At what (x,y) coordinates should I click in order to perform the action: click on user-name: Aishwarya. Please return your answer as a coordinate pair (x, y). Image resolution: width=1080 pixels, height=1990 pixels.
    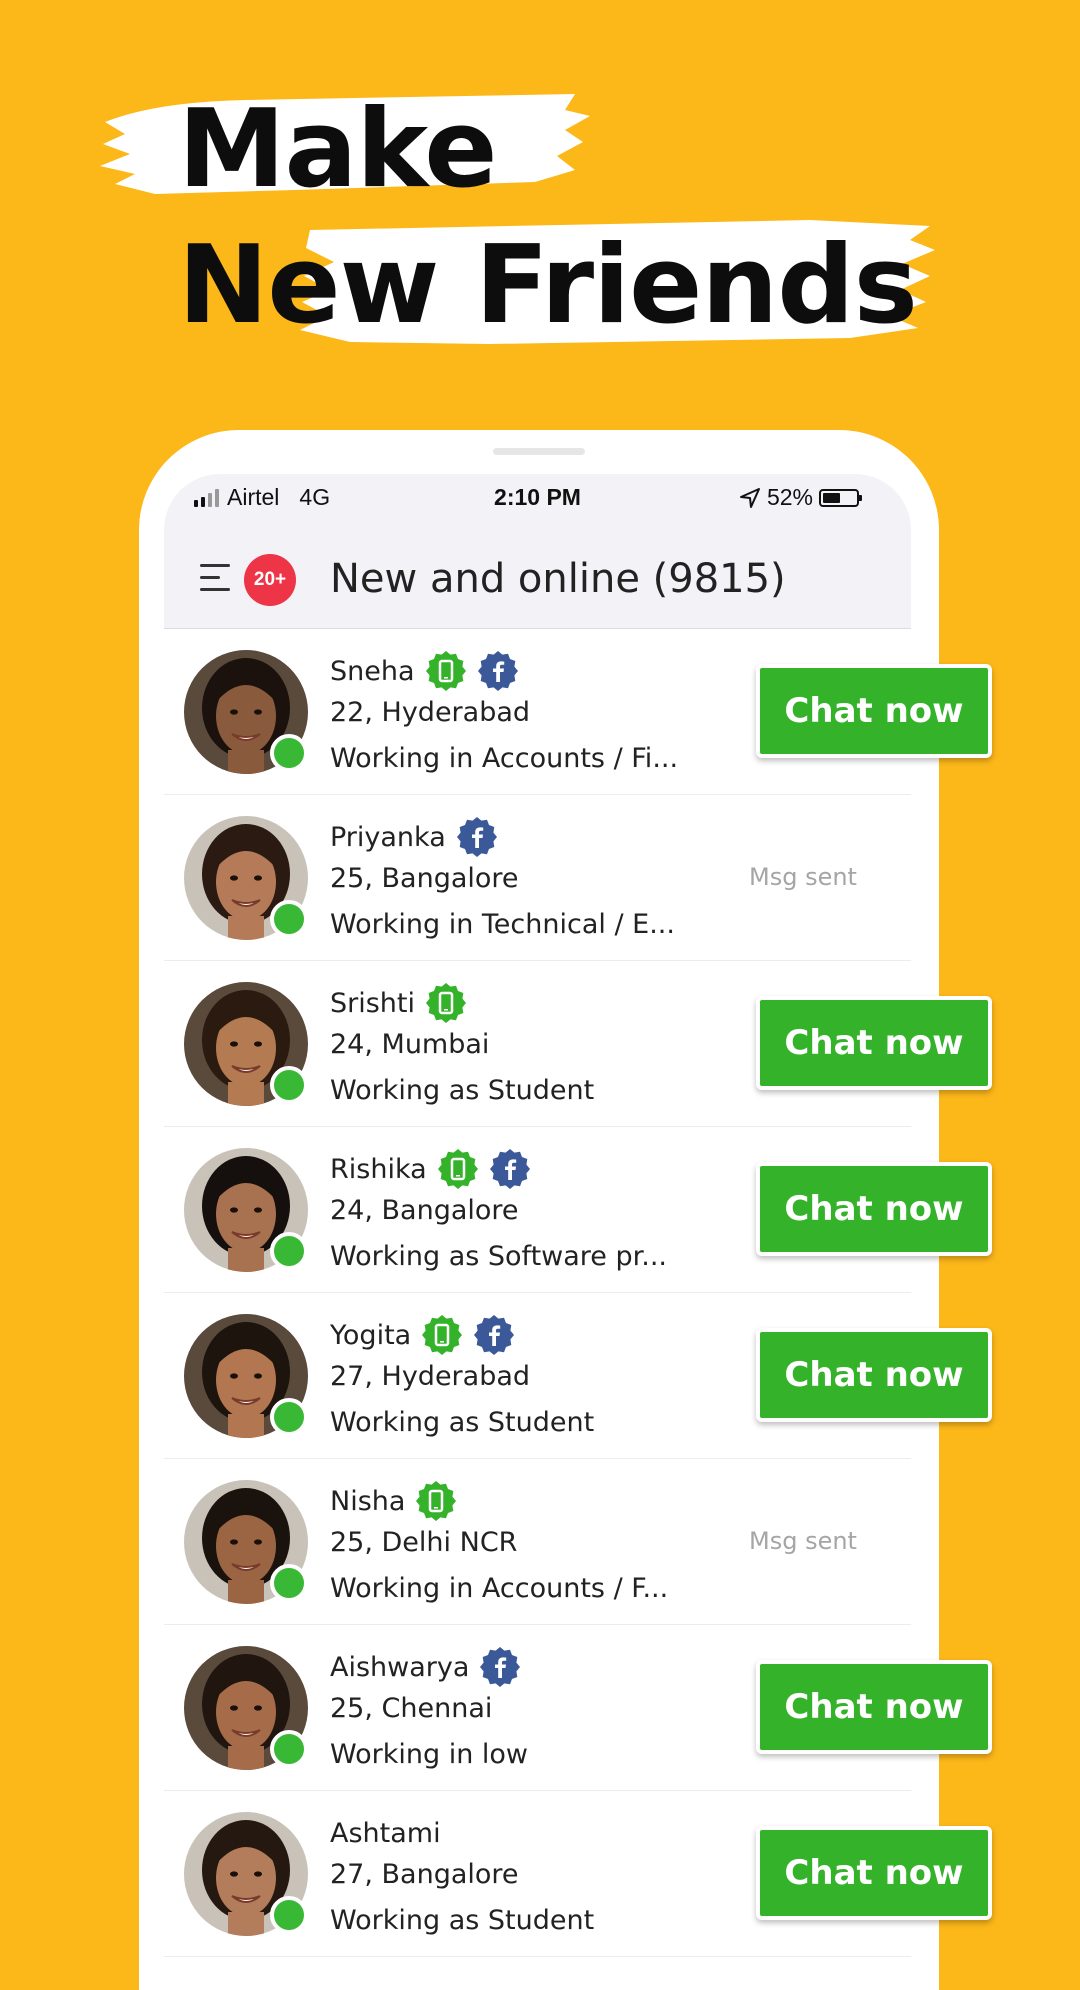
    Looking at the image, I should click on (400, 1667).